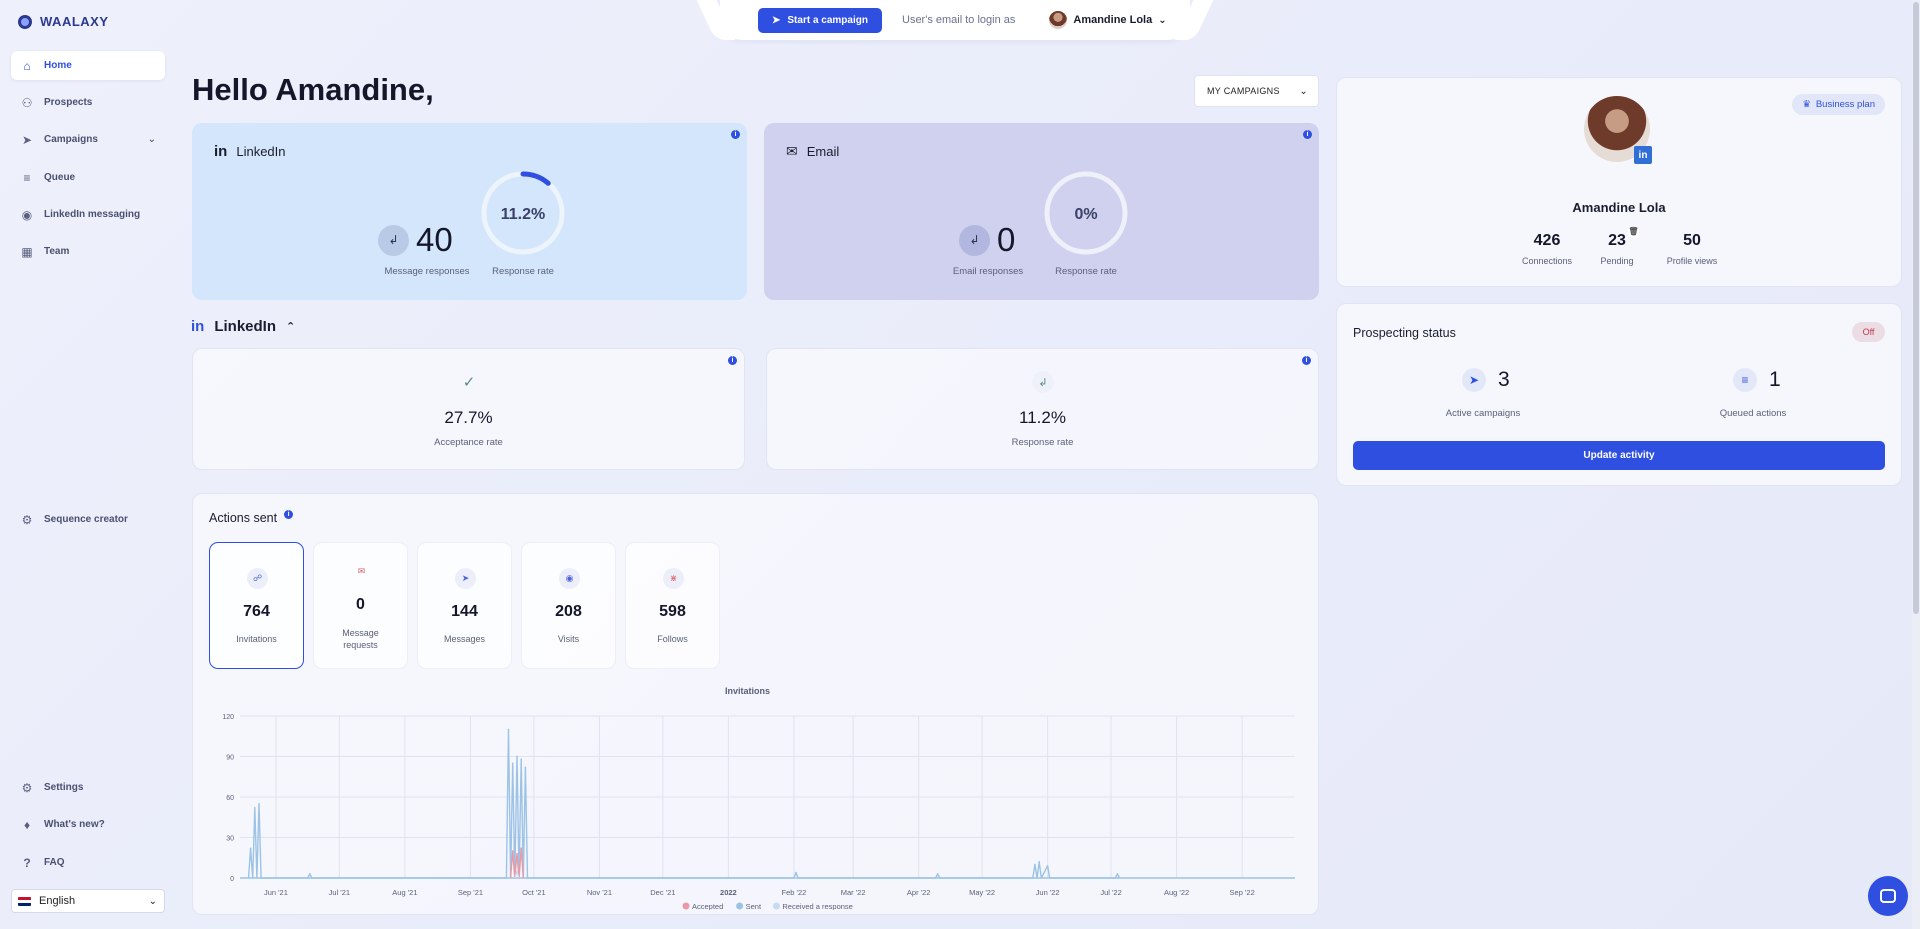  Describe the element at coordinates (1504, 379) in the screenshot. I see `active-campaigns-value: 3` at that location.